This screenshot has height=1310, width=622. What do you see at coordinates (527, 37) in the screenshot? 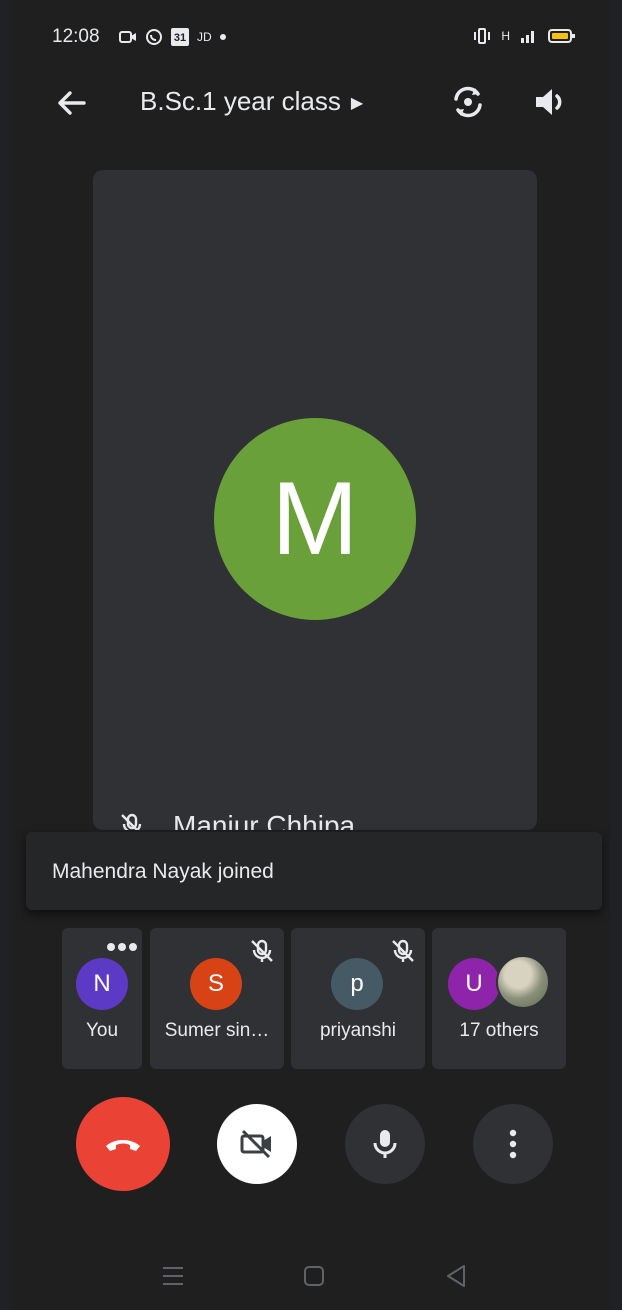
I see `signal-icon` at bounding box center [527, 37].